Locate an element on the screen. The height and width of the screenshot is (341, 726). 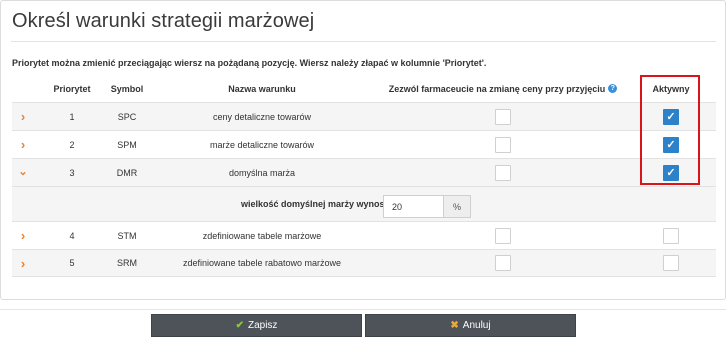
row-priority: 4 is located at coordinates (72, 235).